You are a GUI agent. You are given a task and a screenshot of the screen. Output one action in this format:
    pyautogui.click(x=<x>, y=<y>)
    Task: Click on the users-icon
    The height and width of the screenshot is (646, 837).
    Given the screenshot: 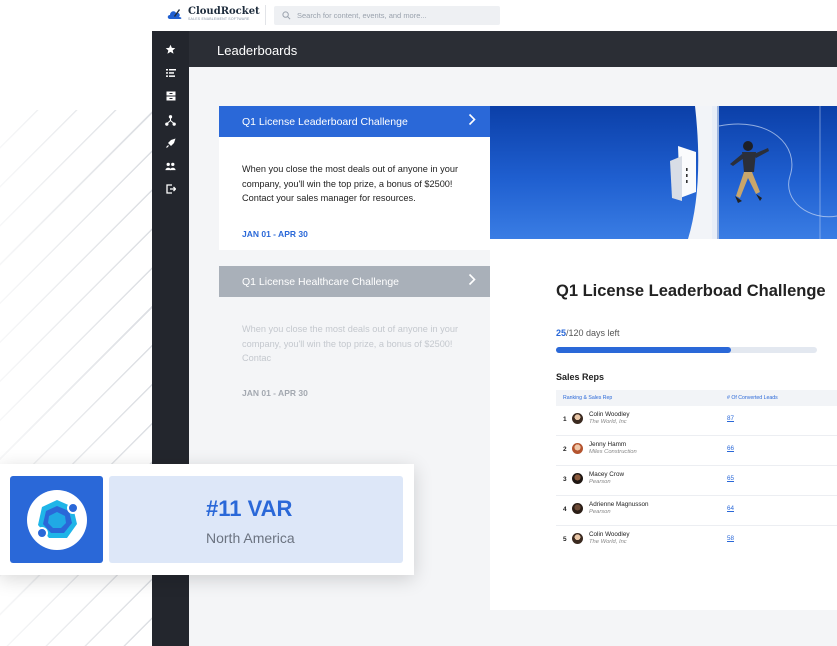 What is the action you would take?
    pyautogui.click(x=170, y=166)
    